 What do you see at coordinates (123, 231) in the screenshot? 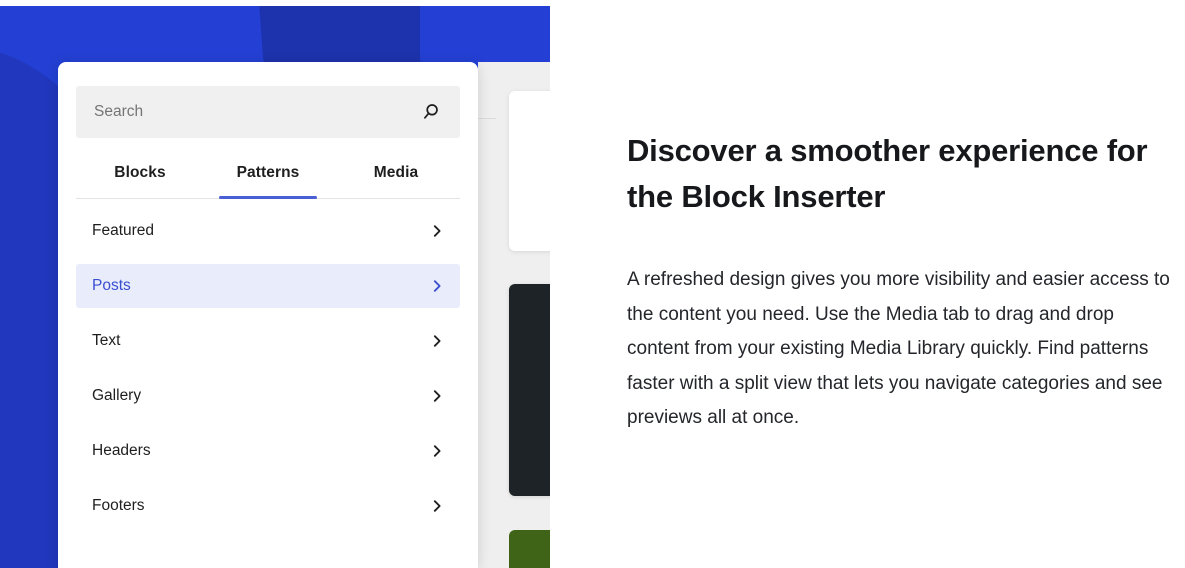
I see `category-label: Featured` at bounding box center [123, 231].